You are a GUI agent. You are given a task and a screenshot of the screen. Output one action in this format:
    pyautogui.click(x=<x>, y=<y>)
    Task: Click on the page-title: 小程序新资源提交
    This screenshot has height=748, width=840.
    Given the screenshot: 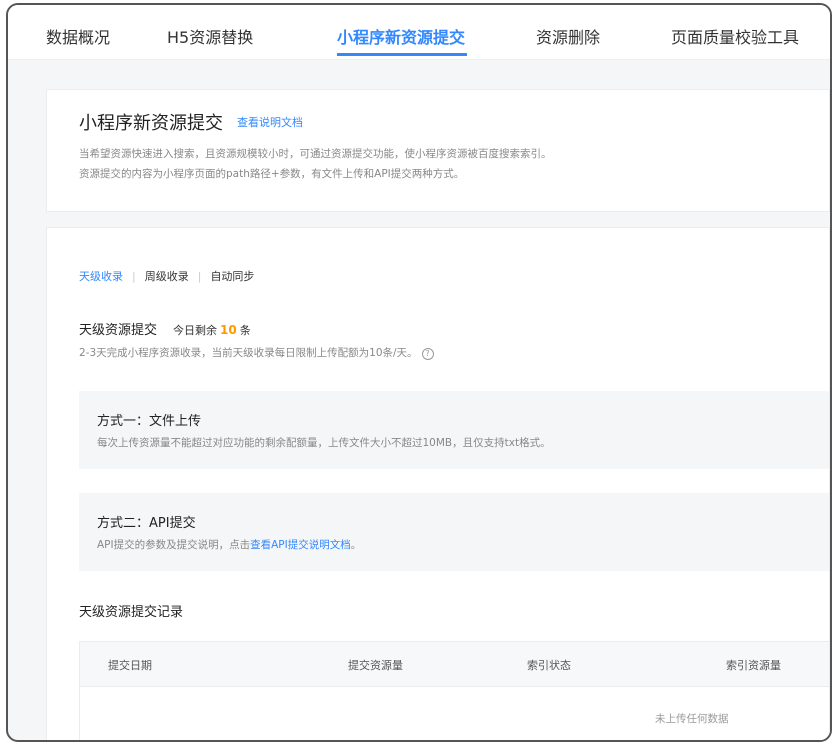 What is the action you would take?
    pyautogui.click(x=151, y=123)
    